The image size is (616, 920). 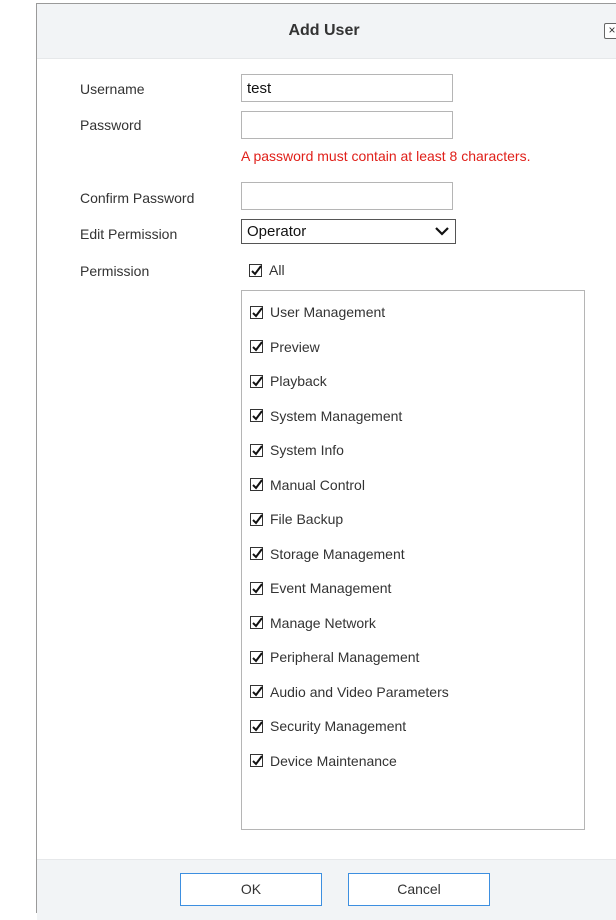 I want to click on permission-label: Manual Control, so click(x=317, y=484).